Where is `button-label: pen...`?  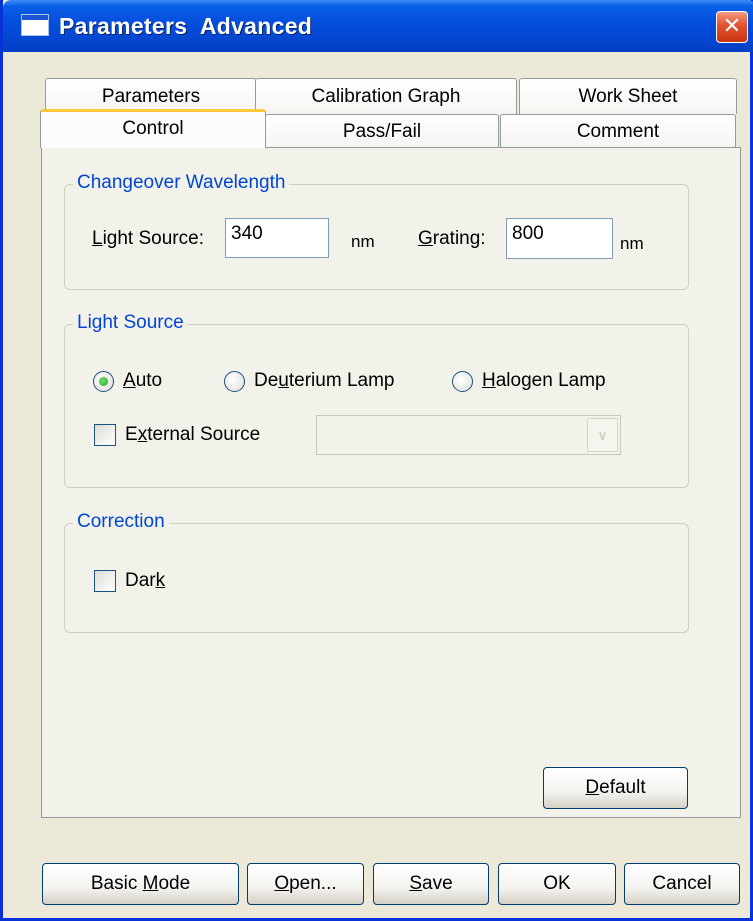
button-label: pen... is located at coordinates (313, 883).